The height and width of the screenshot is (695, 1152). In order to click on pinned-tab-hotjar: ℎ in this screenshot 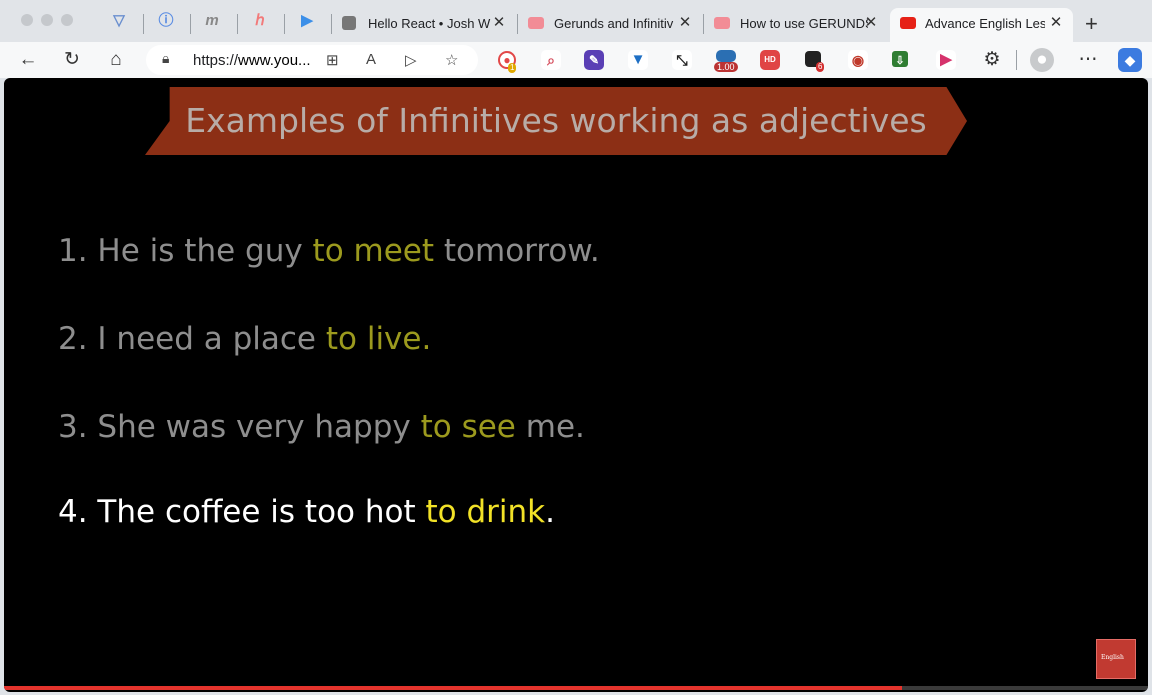, I will do `click(260, 21)`.